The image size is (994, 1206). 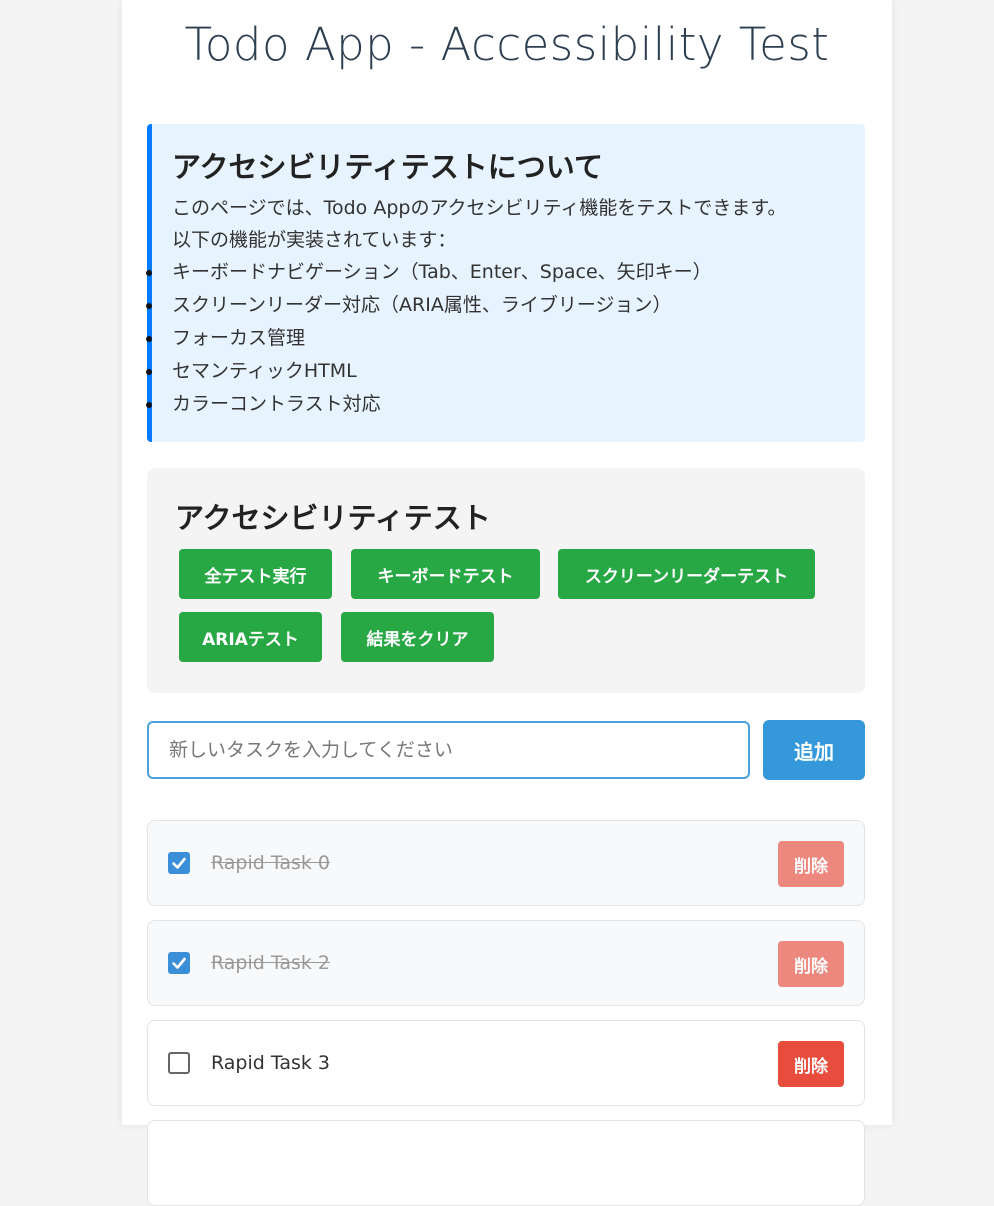 What do you see at coordinates (255, 574) in the screenshot?
I see `run-all-tests-button: 全テスト実行` at bounding box center [255, 574].